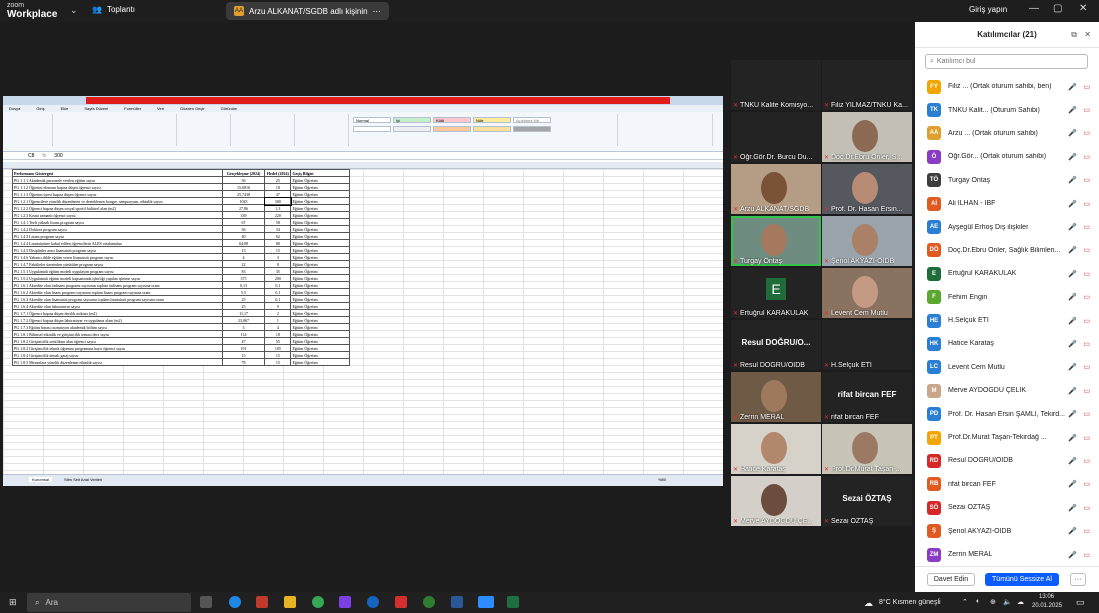 The width and height of the screenshot is (1099, 613). Describe the element at coordinates (290, 602) in the screenshot. I see `file-explorer-icon` at that location.